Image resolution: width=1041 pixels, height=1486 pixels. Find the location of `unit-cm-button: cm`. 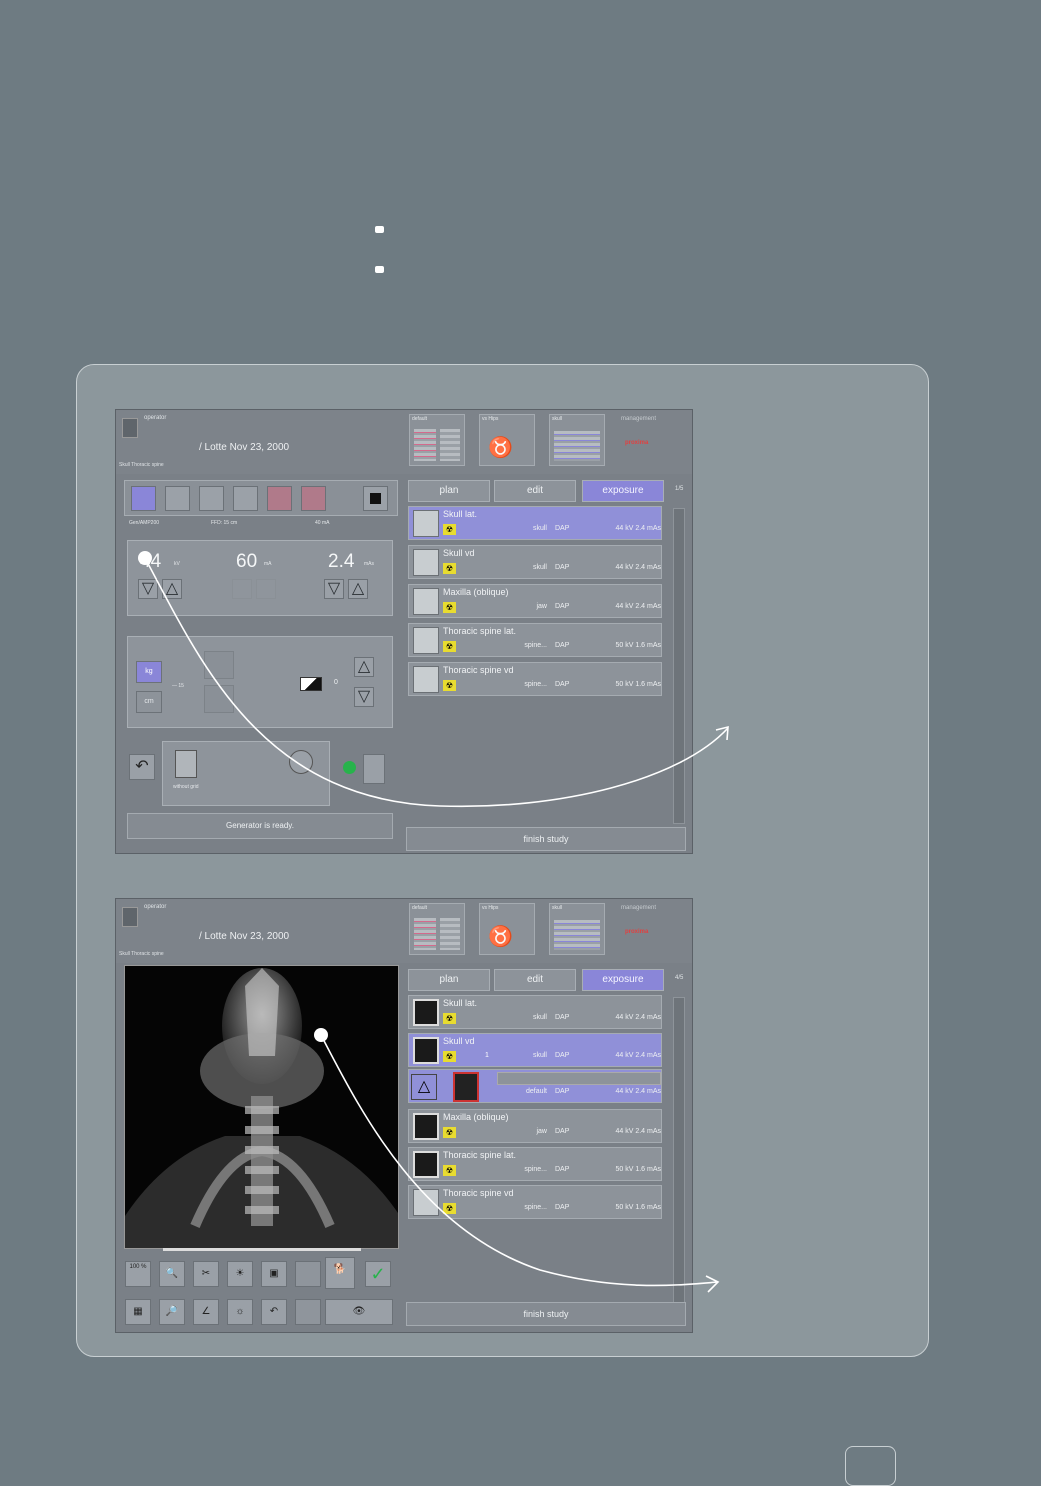

unit-cm-button: cm is located at coordinates (149, 702).